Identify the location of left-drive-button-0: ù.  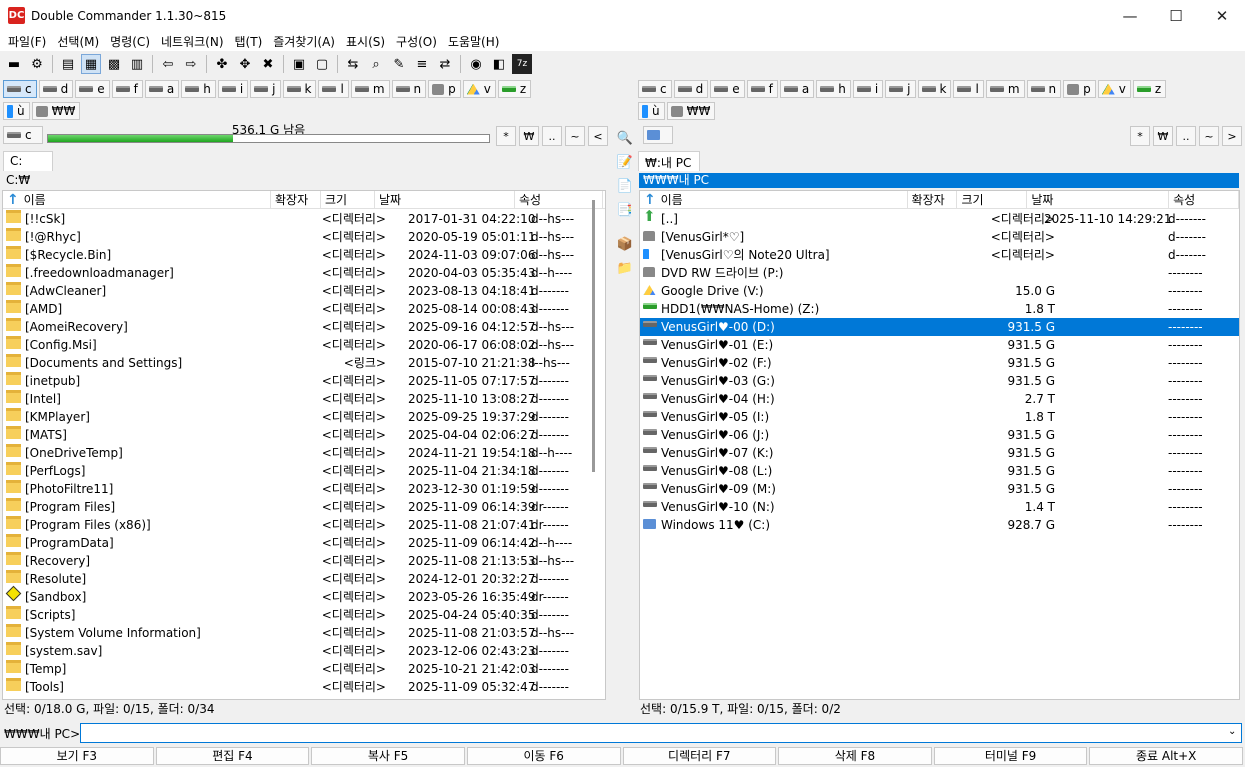
(16, 111).